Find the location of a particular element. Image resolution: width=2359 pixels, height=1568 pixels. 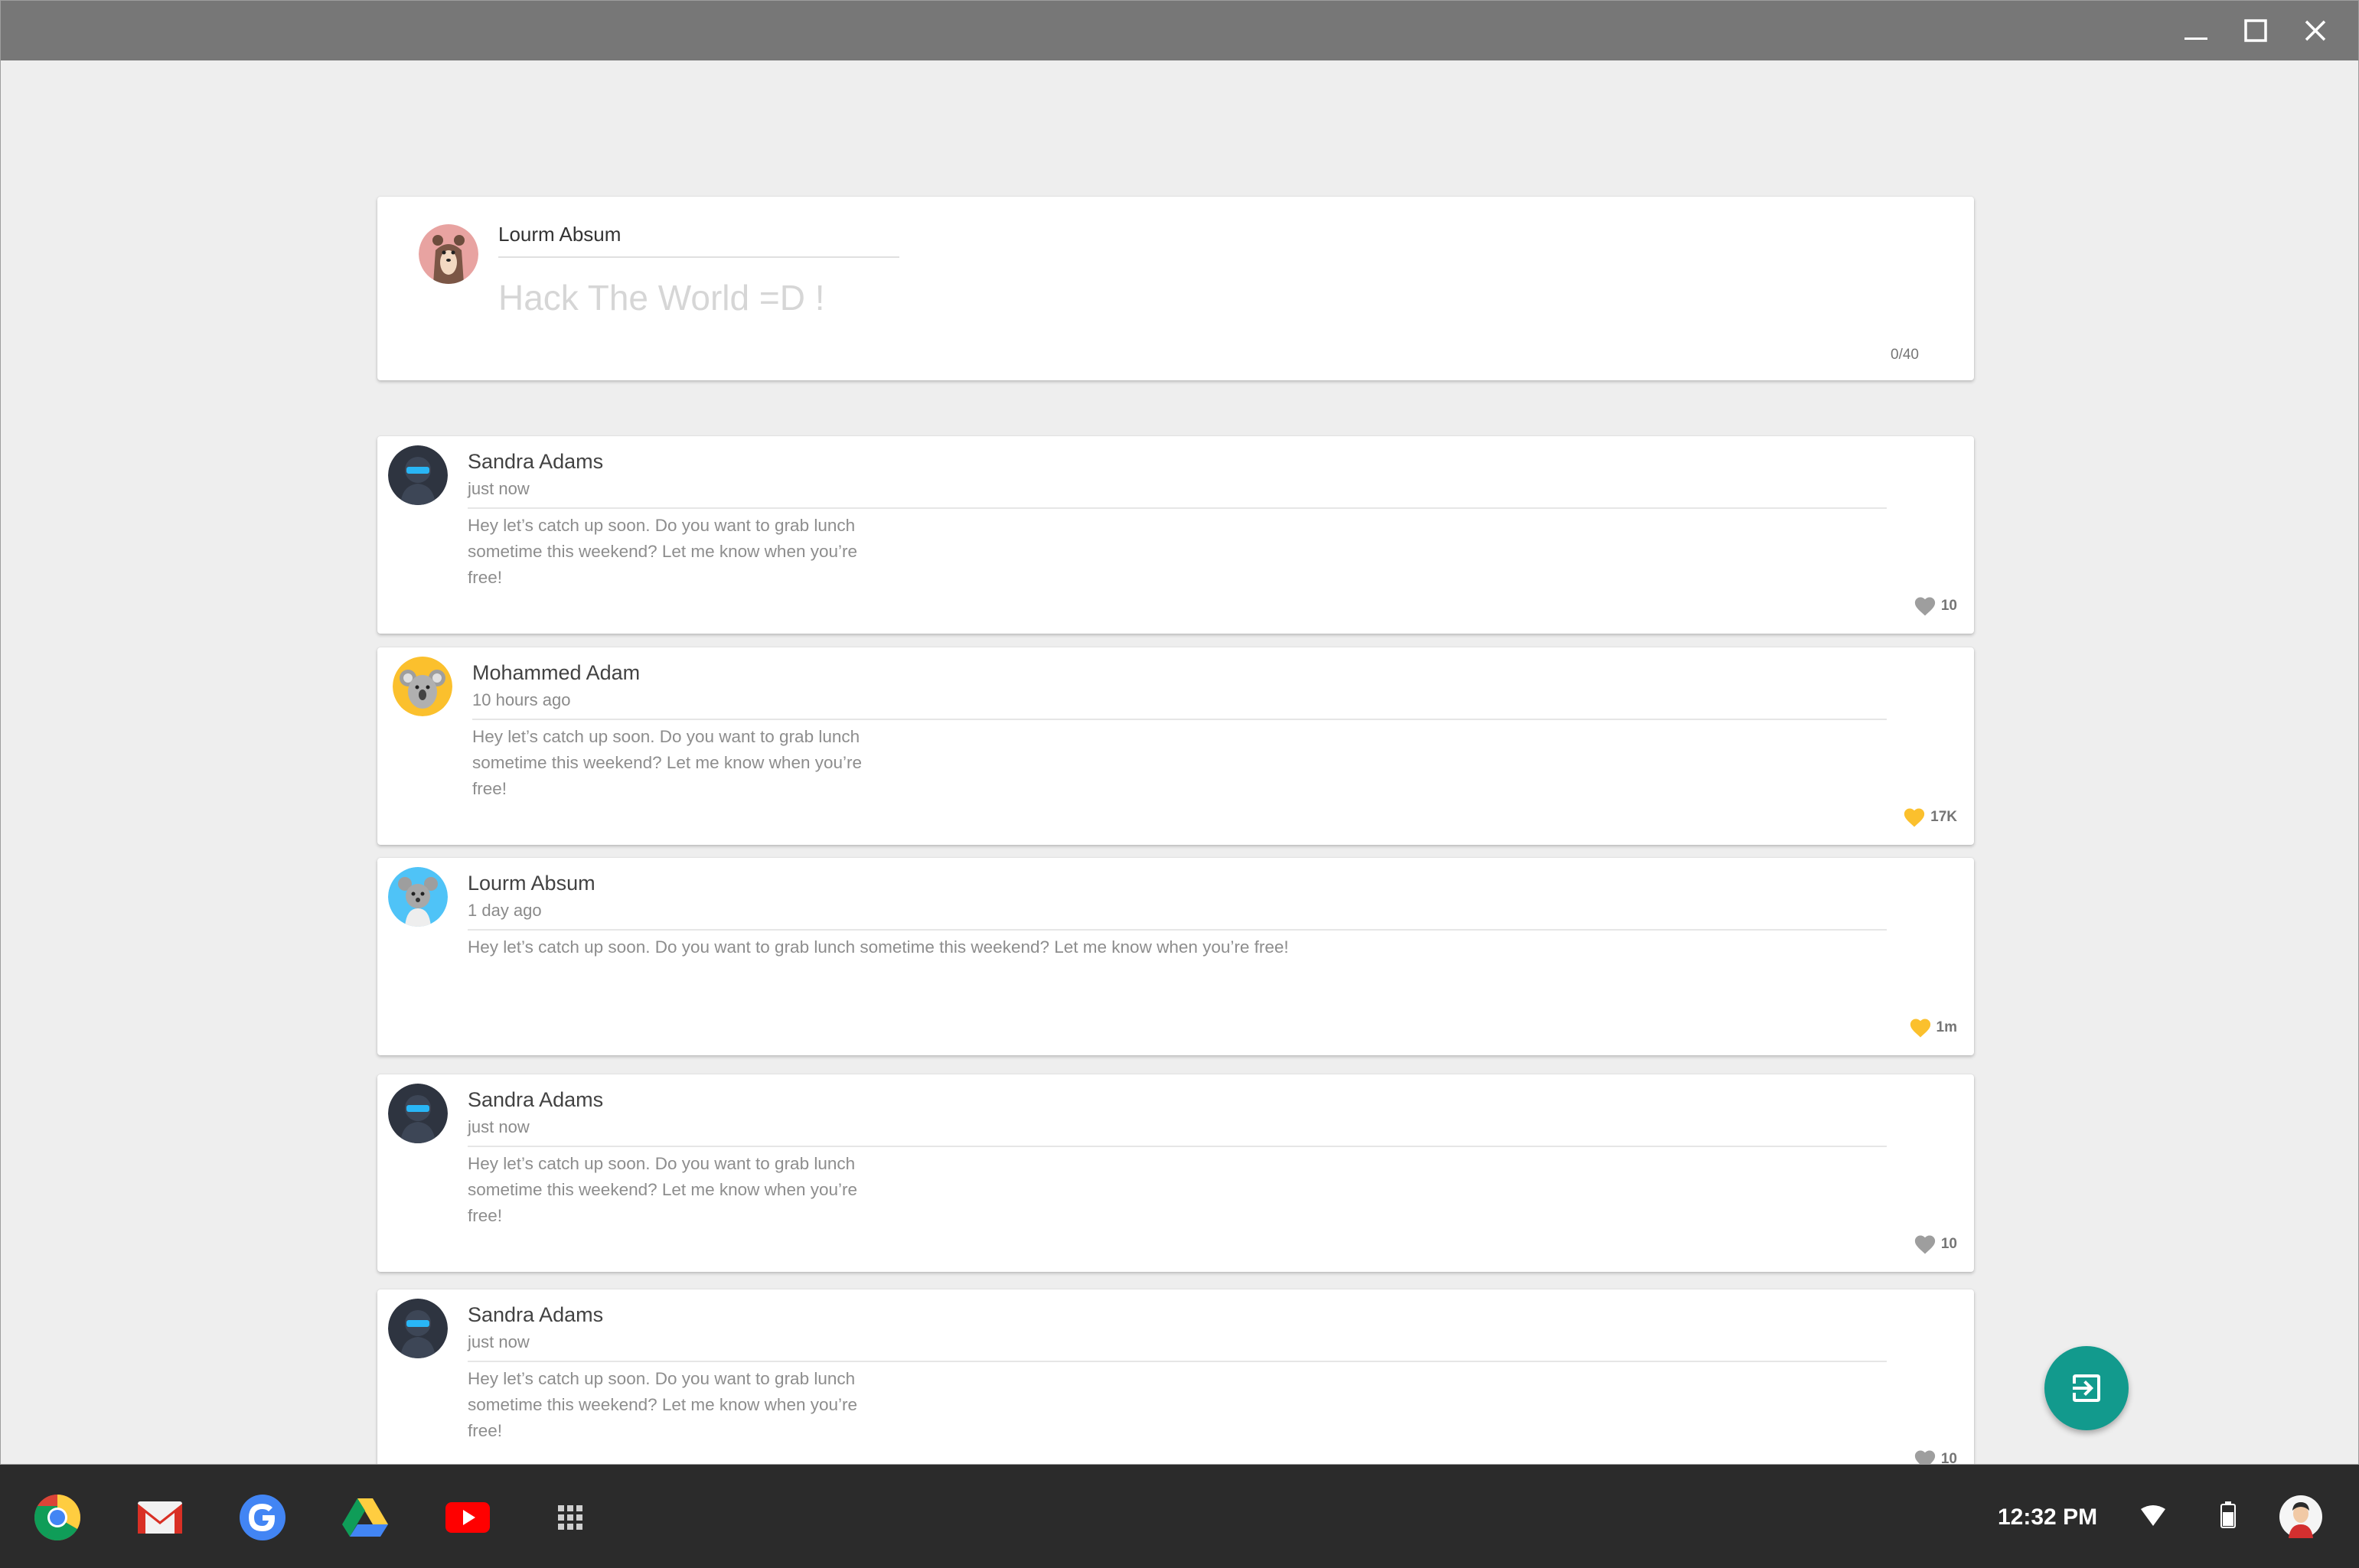

maximize-icon is located at coordinates (2255, 30).